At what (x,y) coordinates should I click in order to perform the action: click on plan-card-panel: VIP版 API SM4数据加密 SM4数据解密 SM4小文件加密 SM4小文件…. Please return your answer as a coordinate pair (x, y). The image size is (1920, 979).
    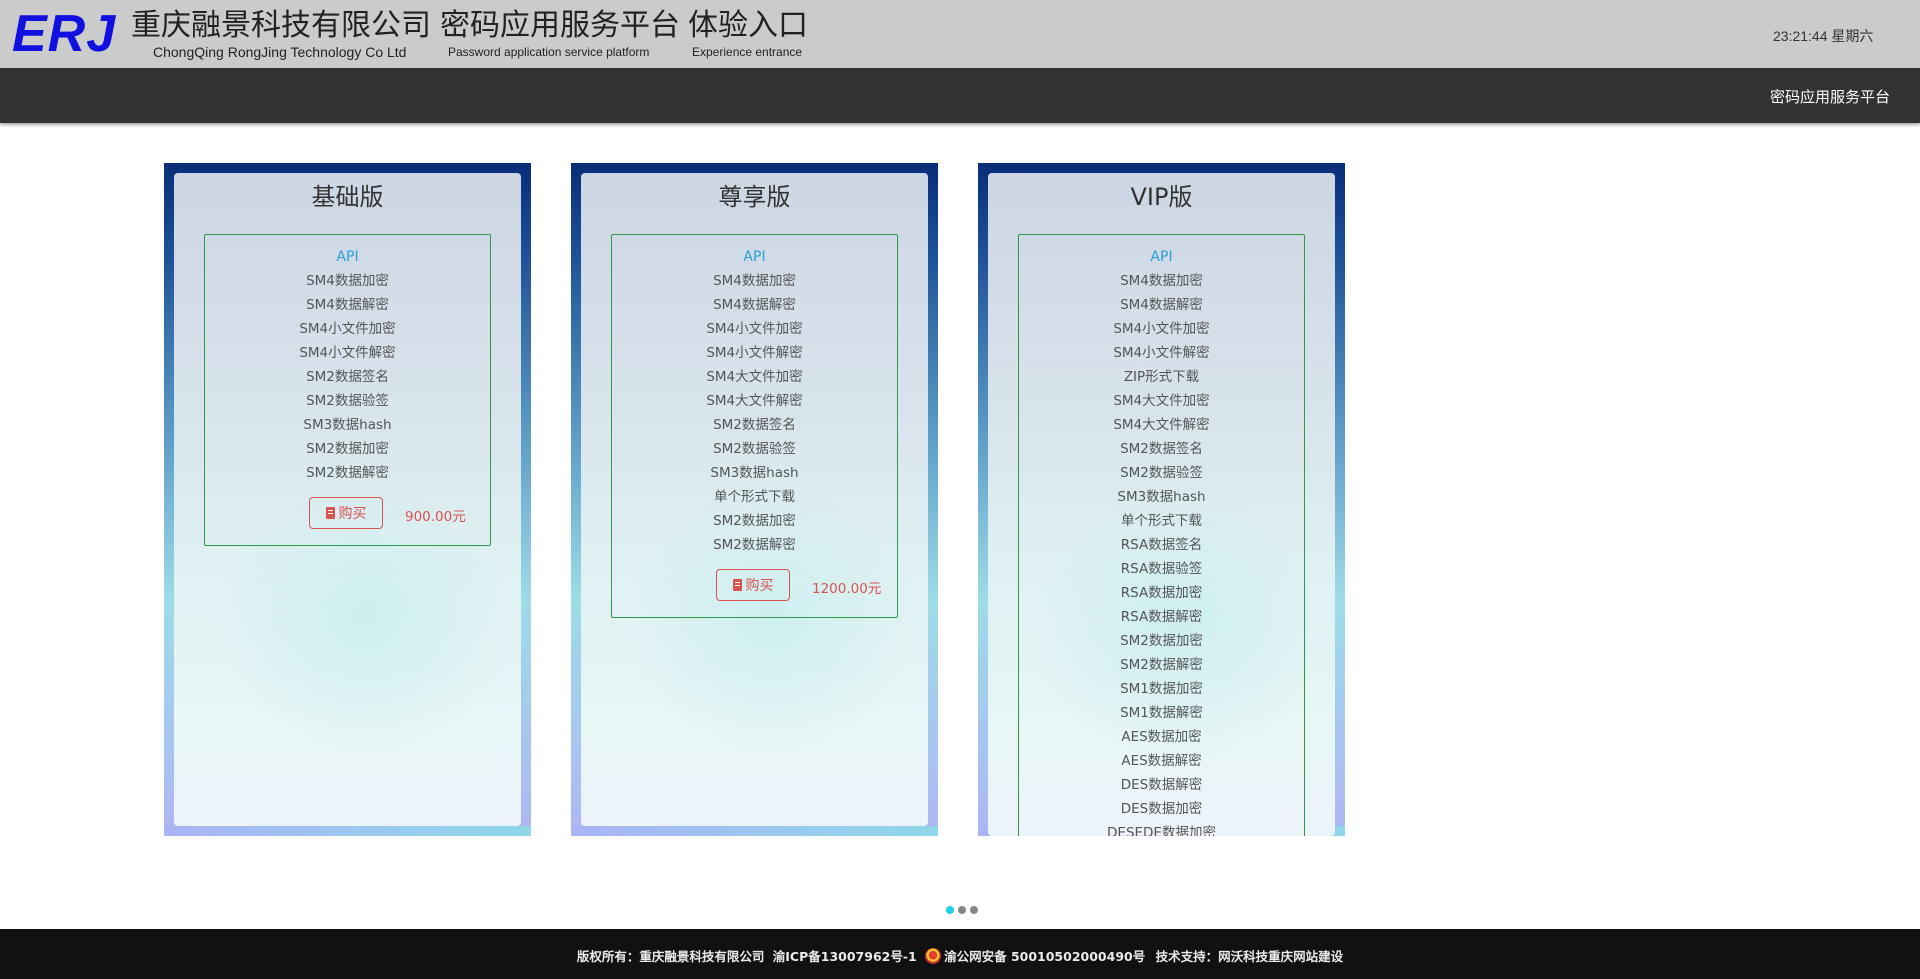
    Looking at the image, I should click on (1161, 504).